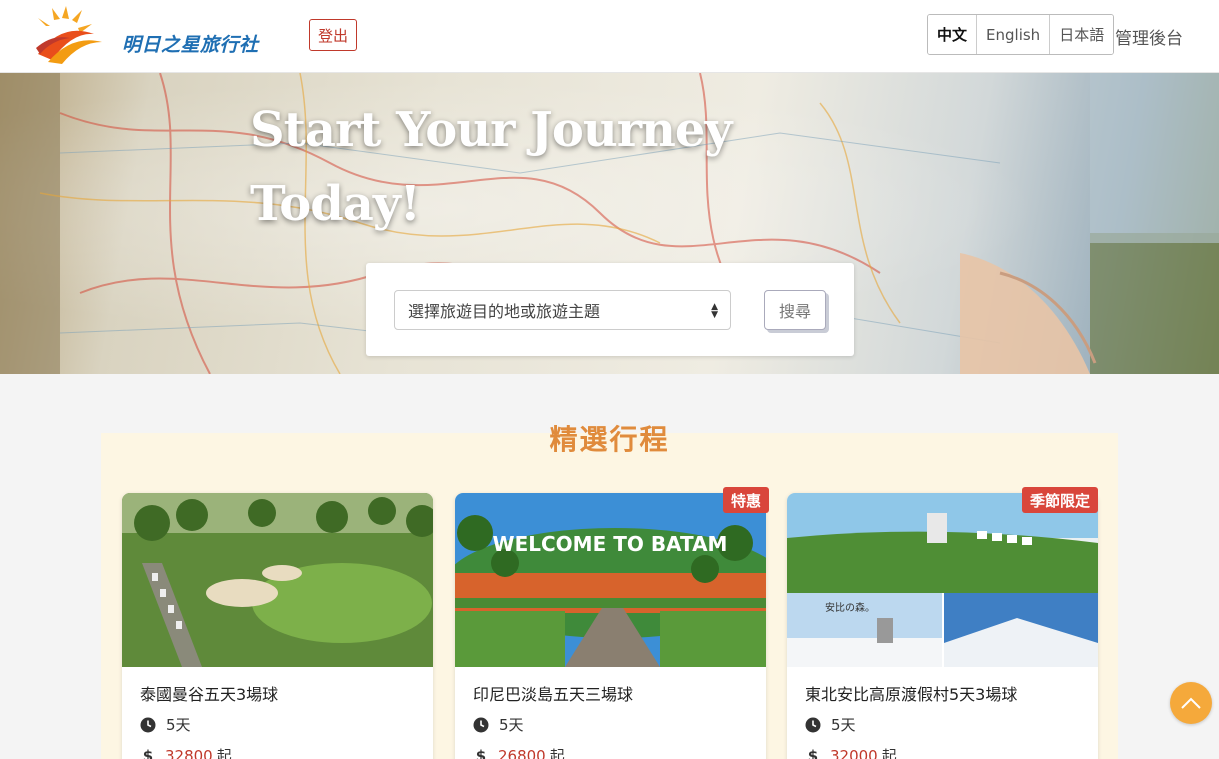  I want to click on language-switcher: 中文 English 日本語, so click(1021, 34).